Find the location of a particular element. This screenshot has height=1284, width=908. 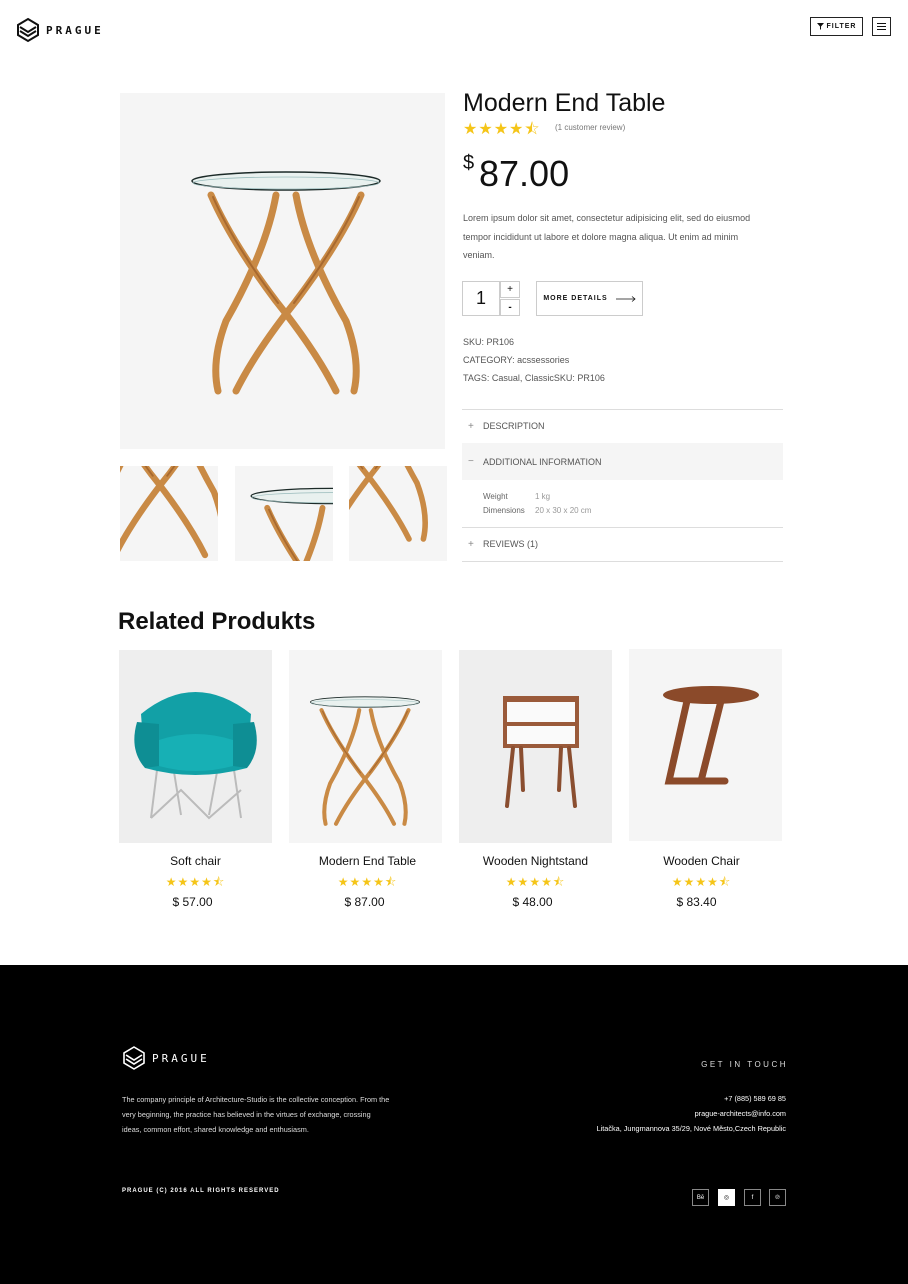

product-sku: SKU: PR106 is located at coordinates (489, 342).